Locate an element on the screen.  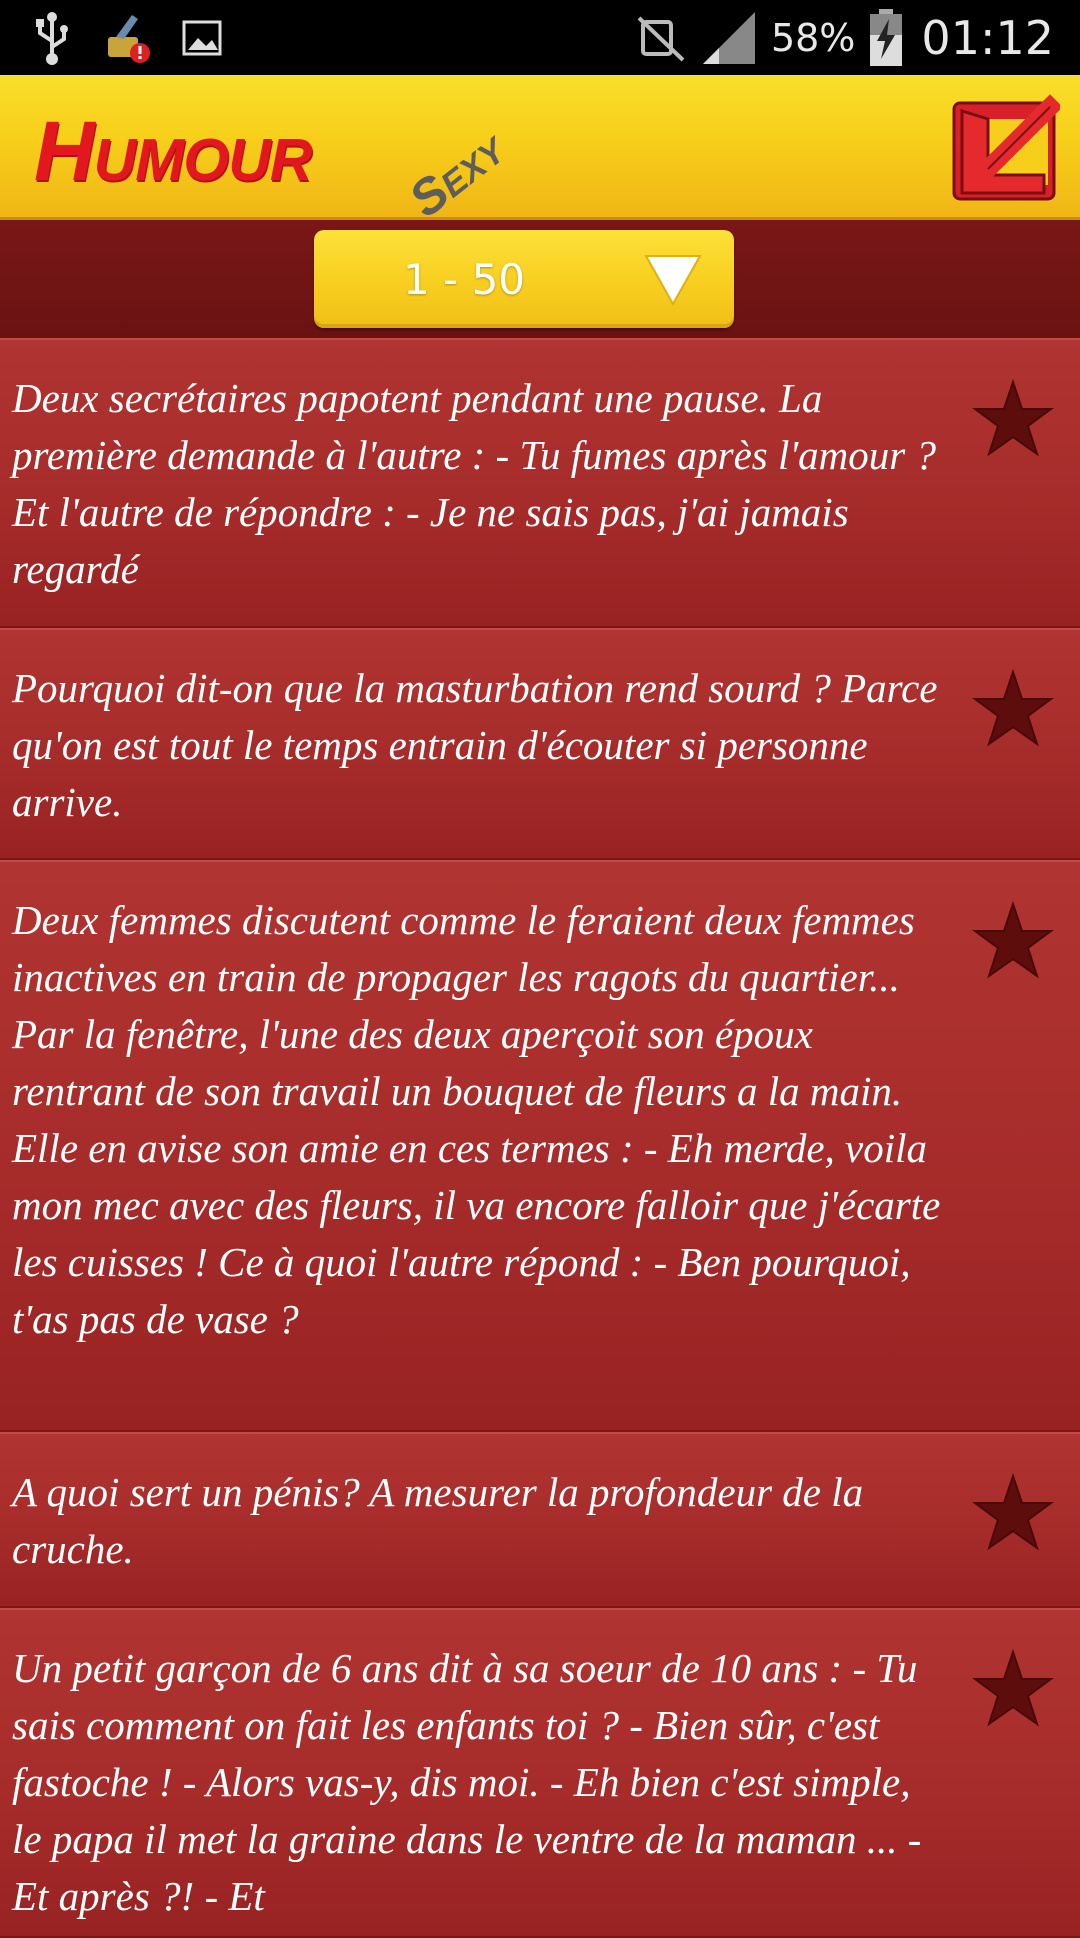
clock: 01:12 is located at coordinates (987, 37).